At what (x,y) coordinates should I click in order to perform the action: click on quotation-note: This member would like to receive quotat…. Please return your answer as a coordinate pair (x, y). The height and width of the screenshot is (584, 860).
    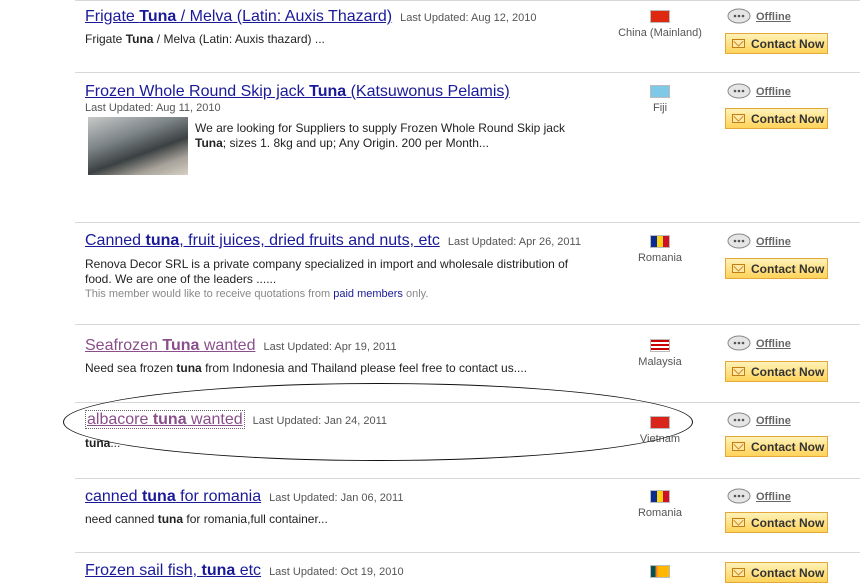
    Looking at the image, I should click on (257, 294).